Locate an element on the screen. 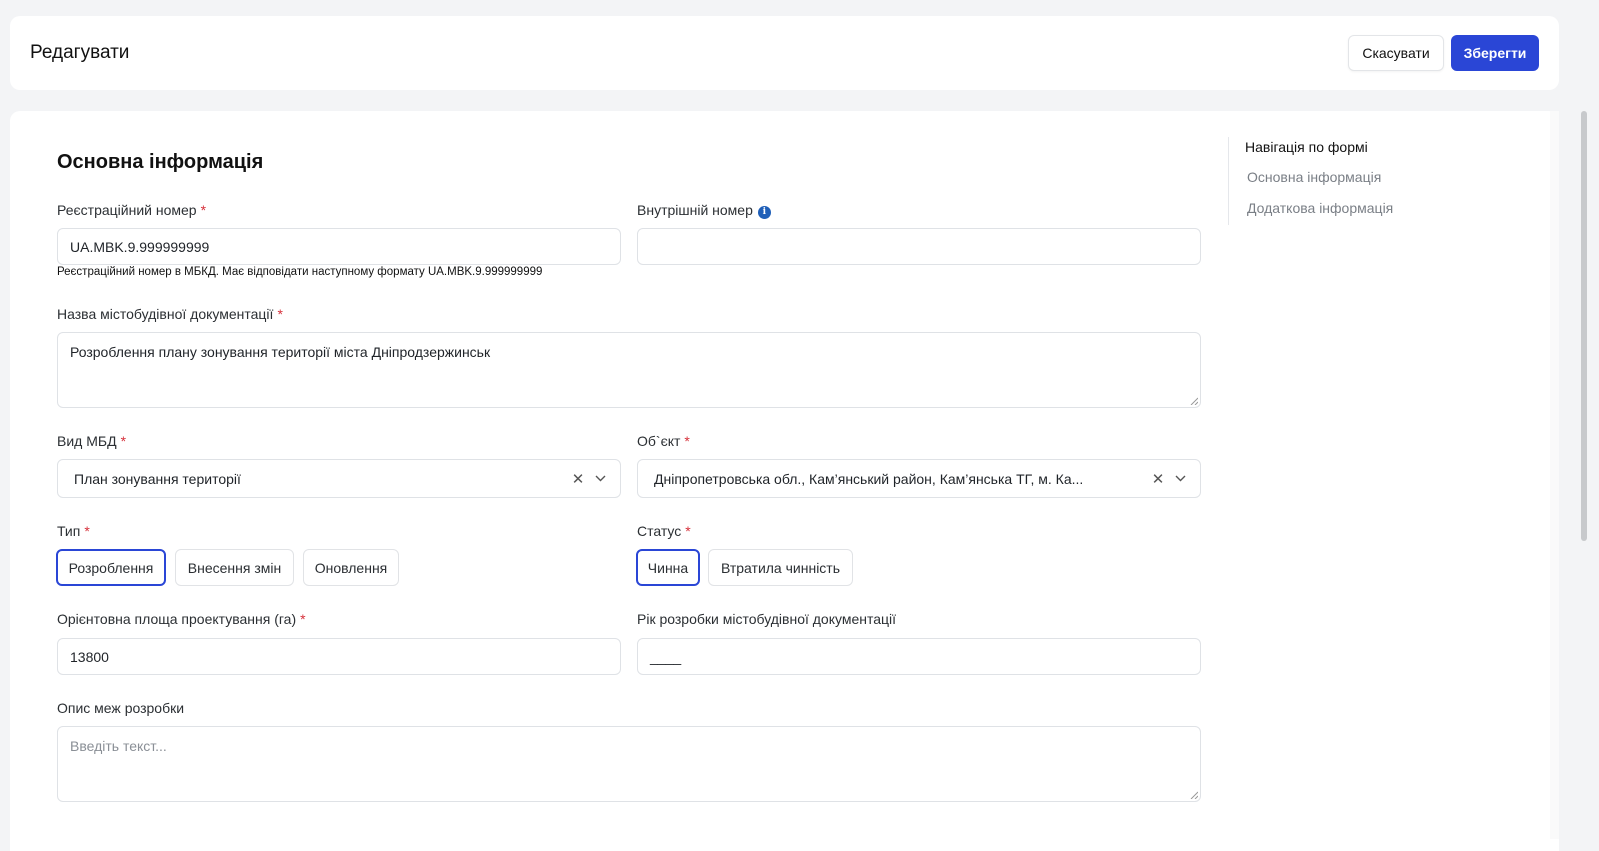 Image resolution: width=1599 pixels, height=851 pixels. mbd-type-label: Вид МБД * is located at coordinates (91, 441).